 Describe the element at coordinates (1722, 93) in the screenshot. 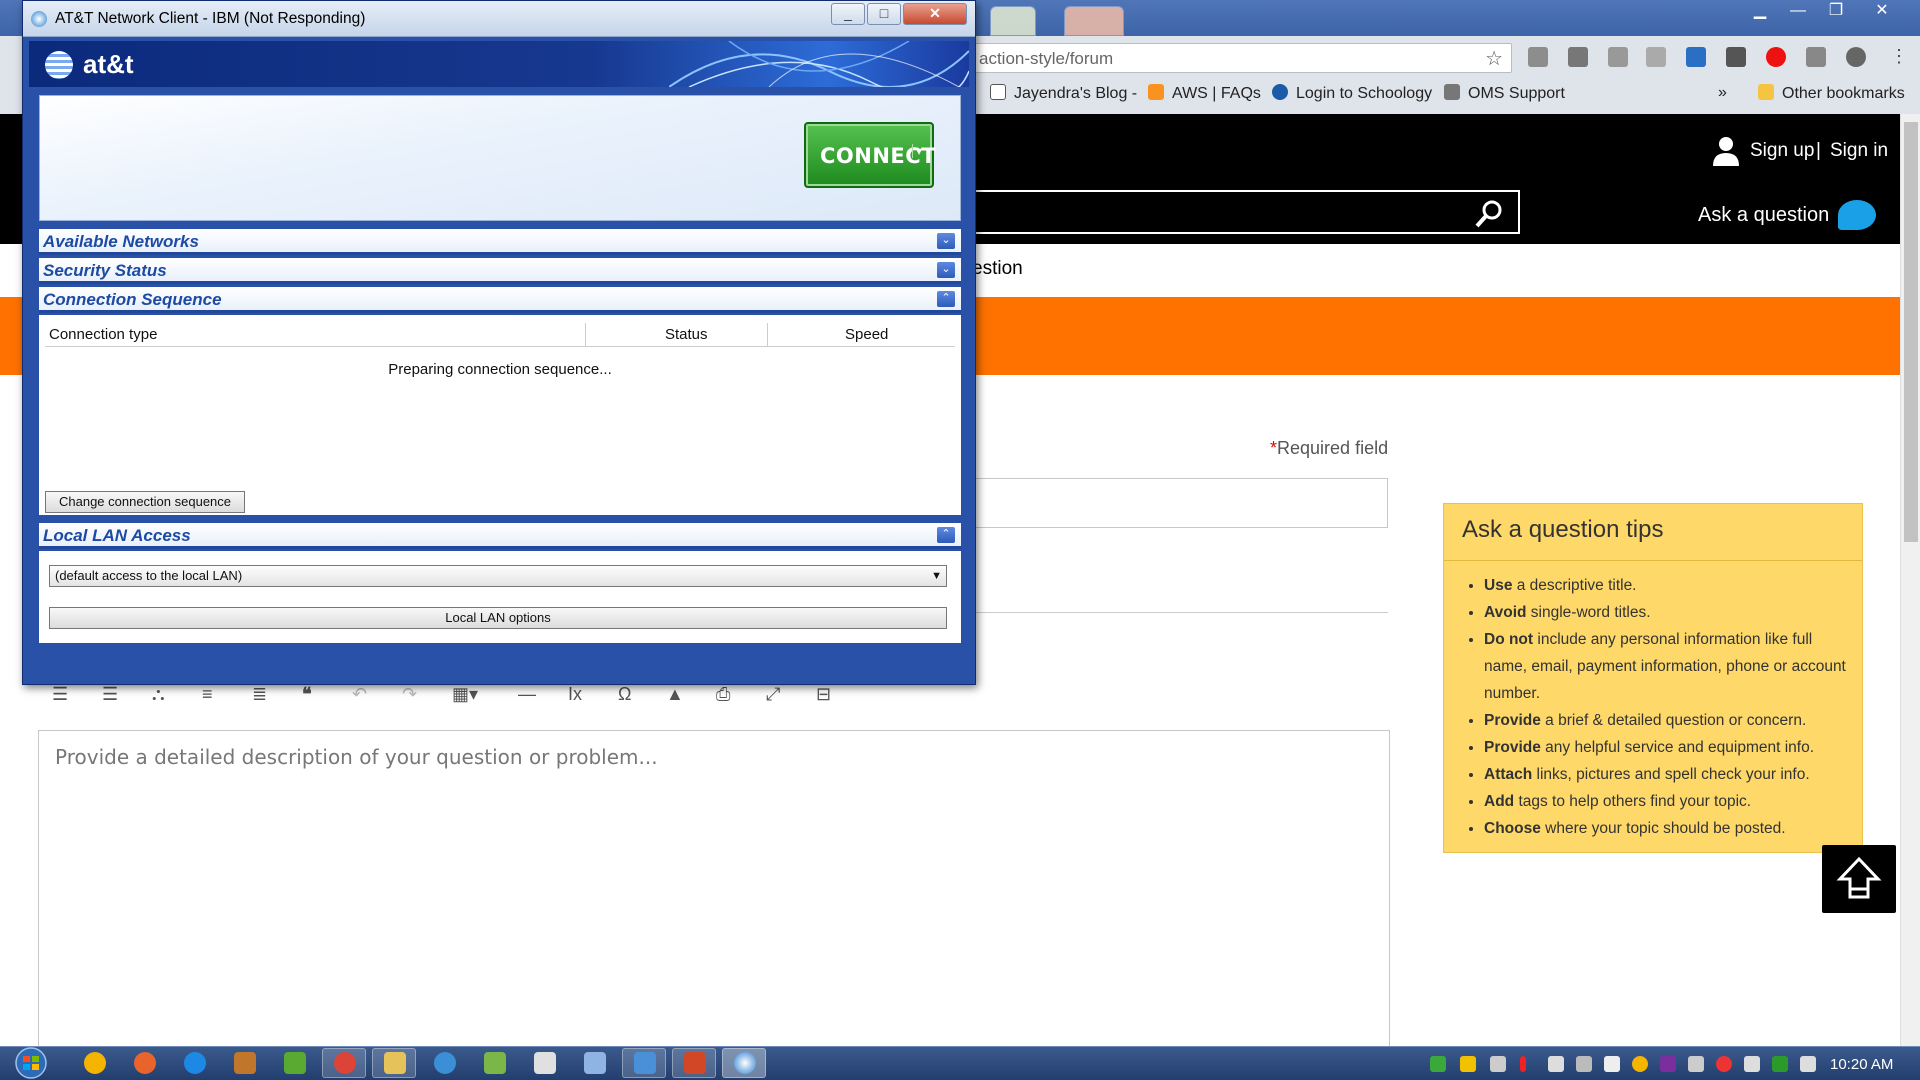

I see `bookmarks-overflow-button: »` at that location.